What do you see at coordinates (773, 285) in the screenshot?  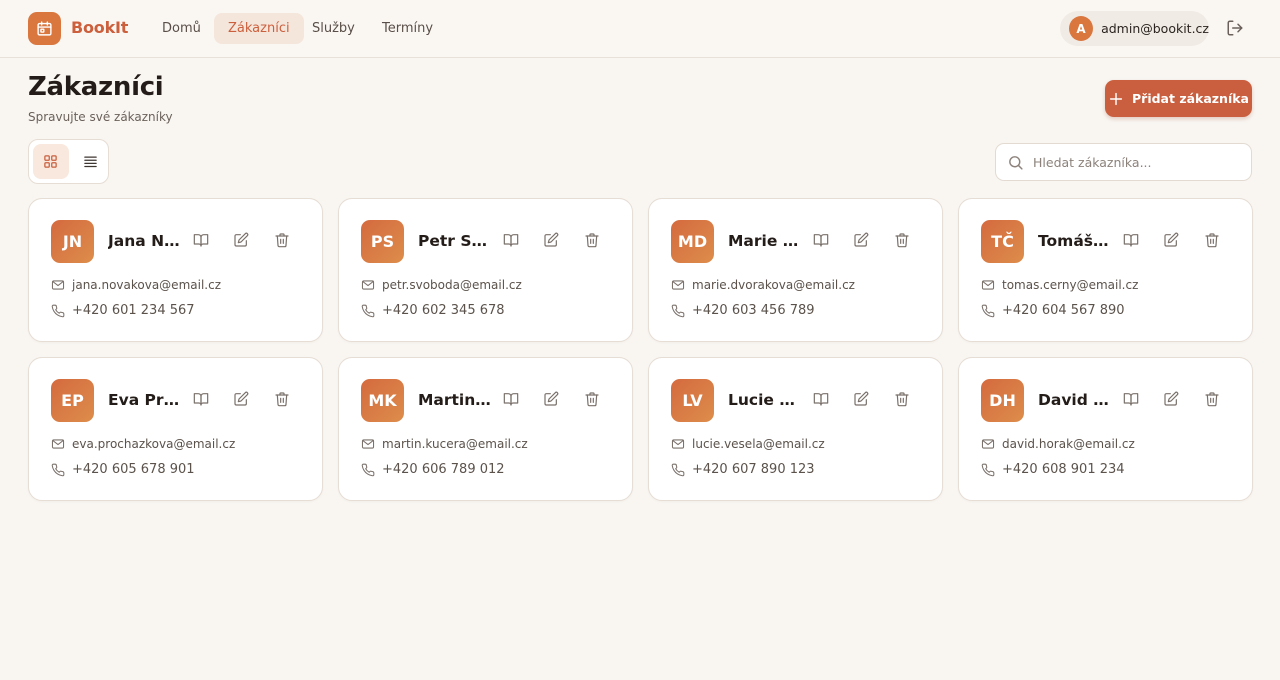 I see `customer-email: marie.dvorakova@email.cz` at bounding box center [773, 285].